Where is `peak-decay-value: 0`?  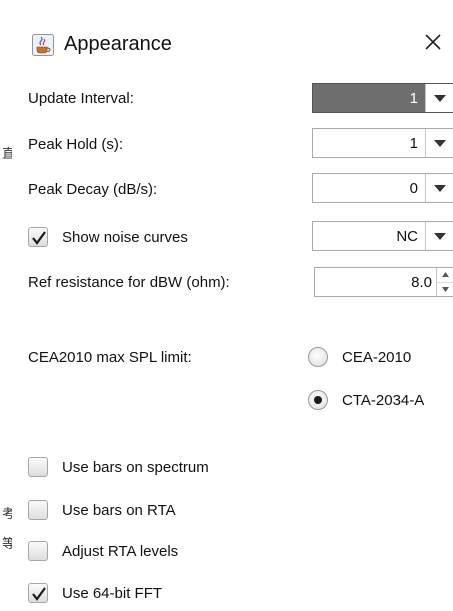 peak-decay-value: 0 is located at coordinates (413, 188).